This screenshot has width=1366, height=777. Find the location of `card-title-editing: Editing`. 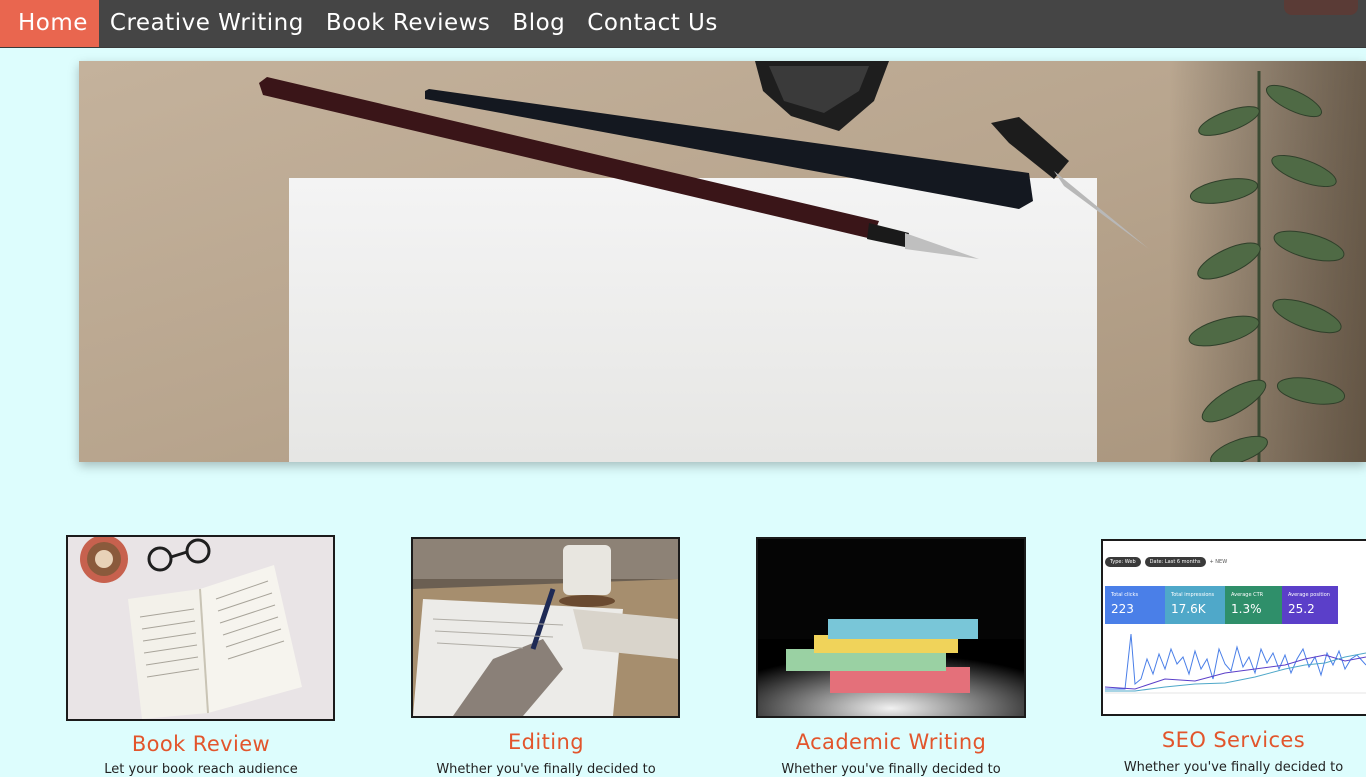

card-title-editing: Editing is located at coordinates (546, 742).